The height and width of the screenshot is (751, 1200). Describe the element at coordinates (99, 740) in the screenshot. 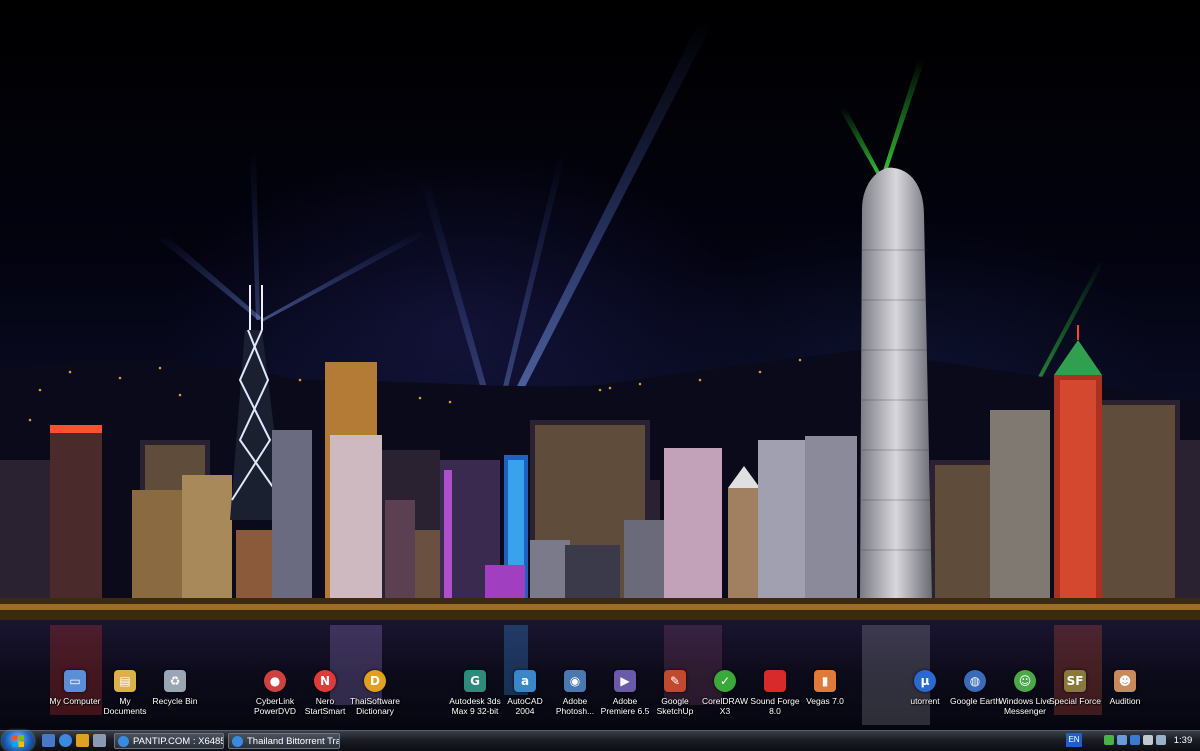

I see `media-player-icon` at that location.